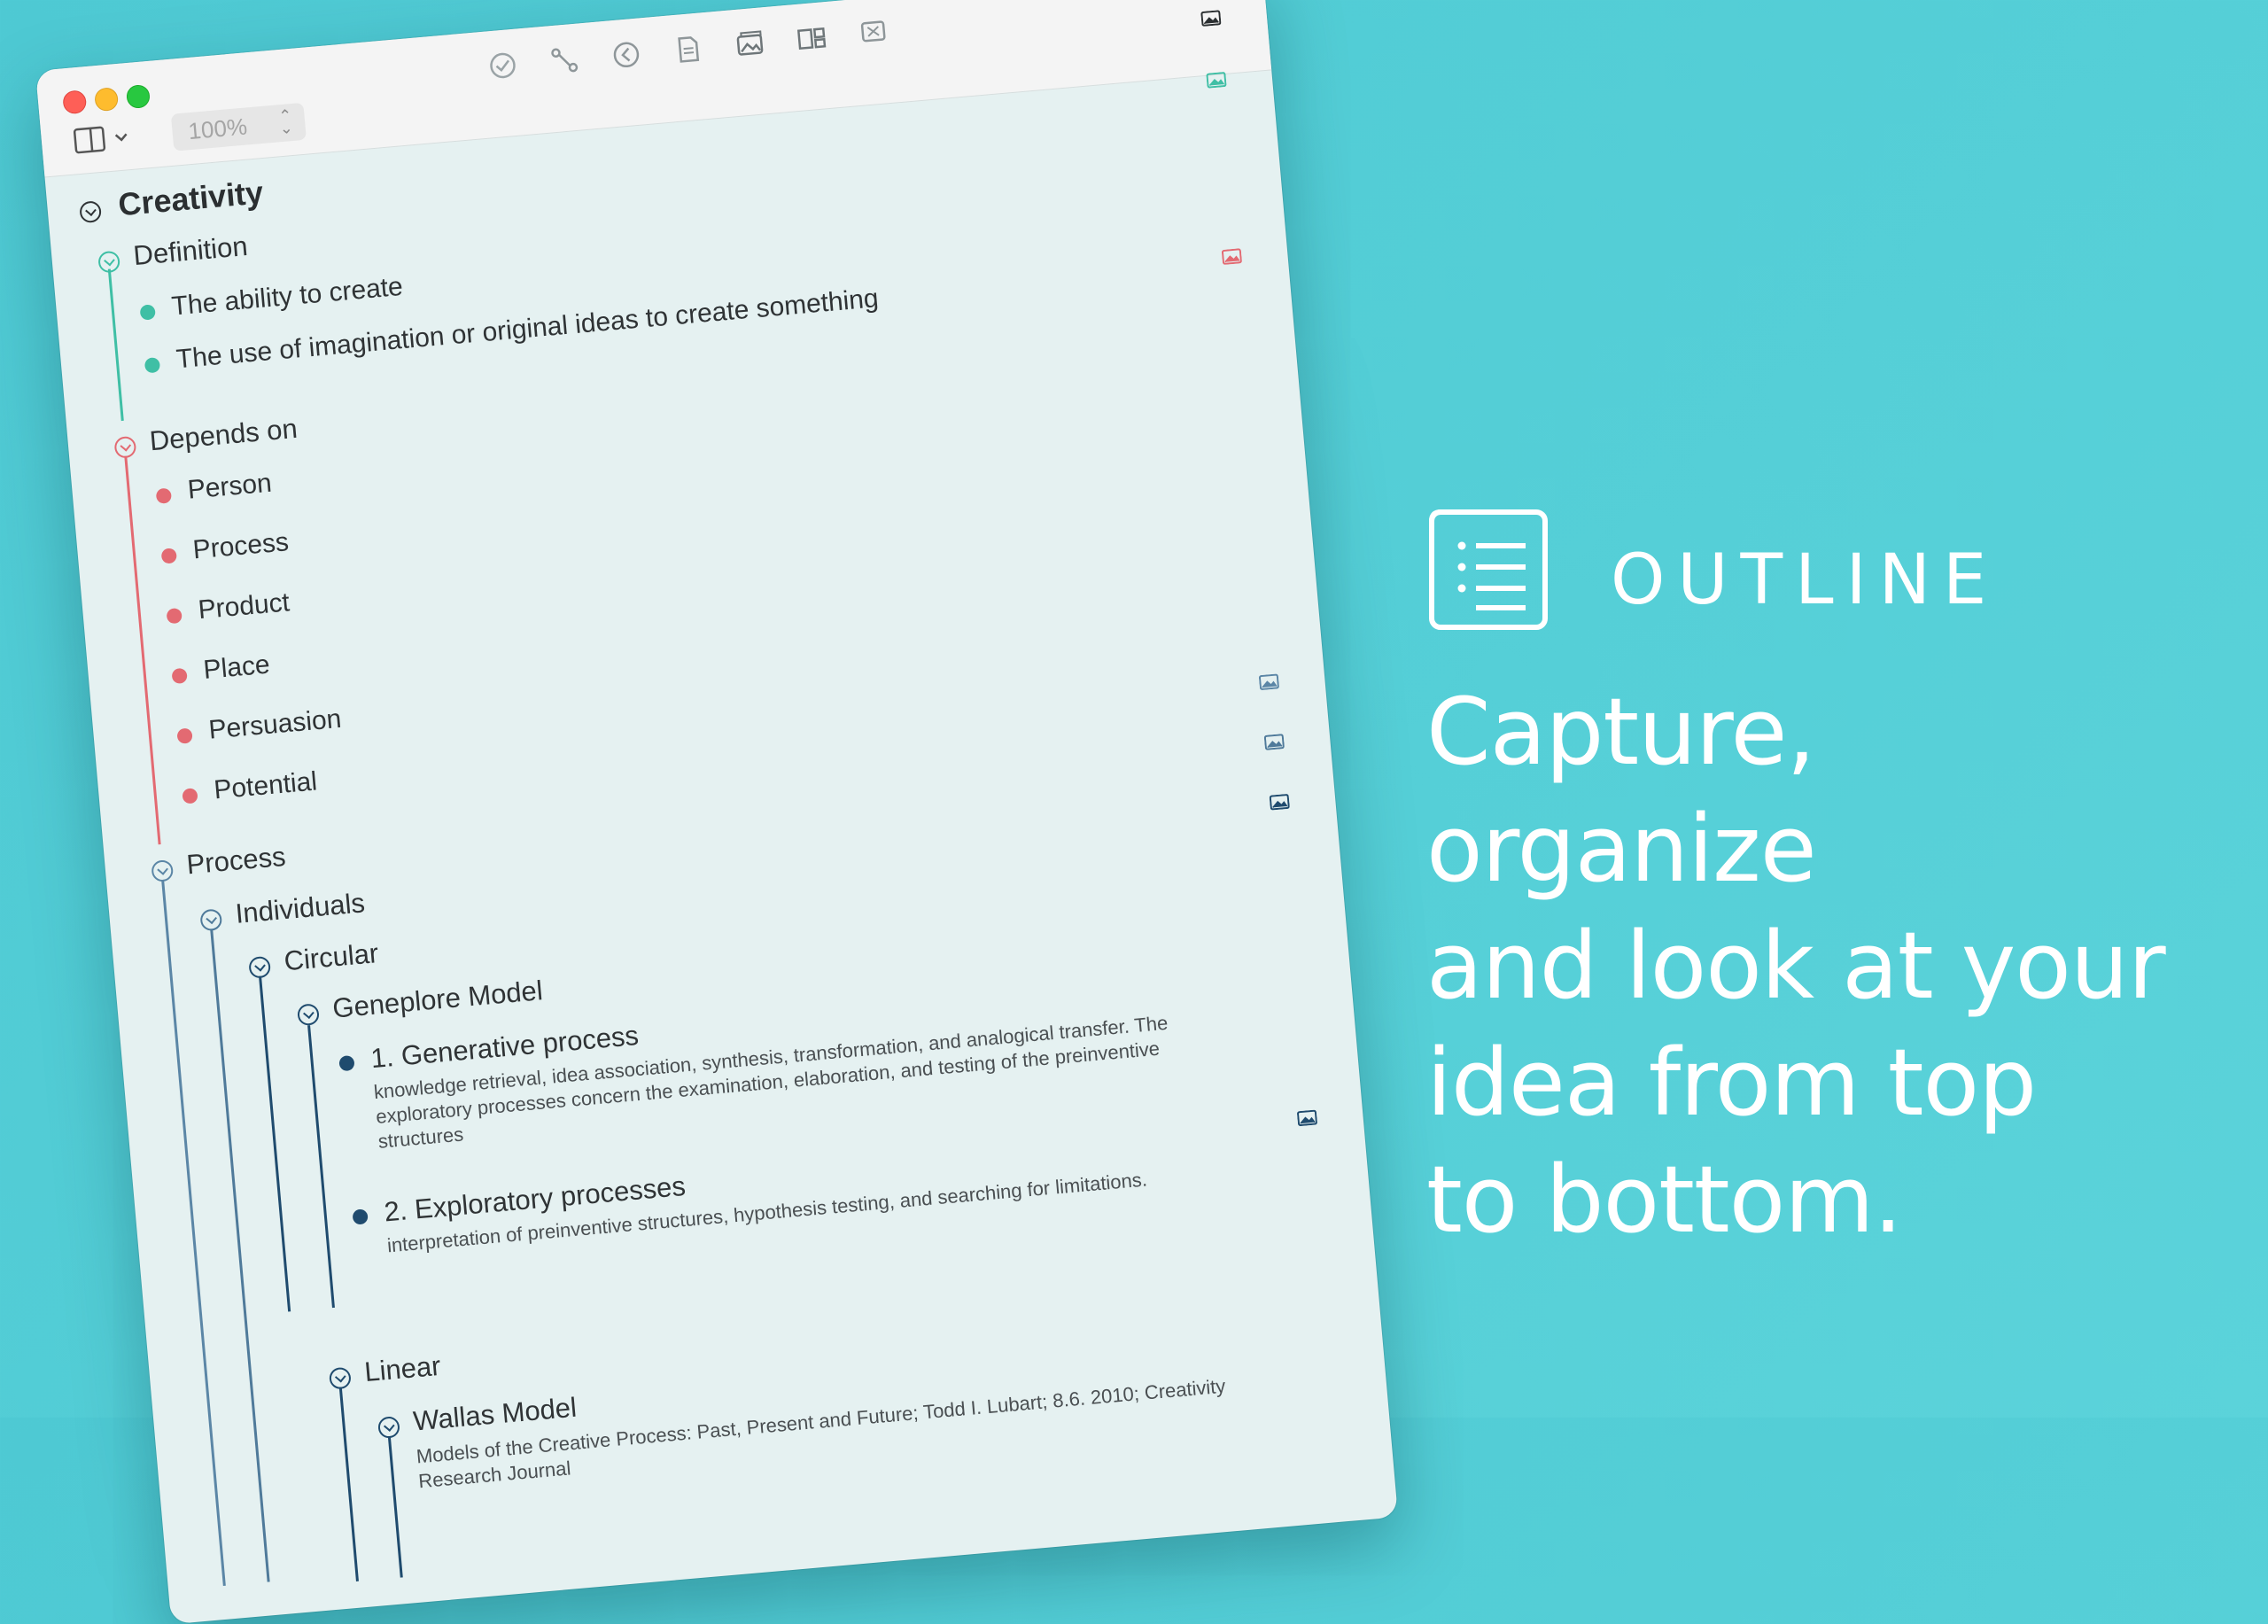 This screenshot has width=2268, height=1624. What do you see at coordinates (190, 199) in the screenshot?
I see `root-title: Creativity` at bounding box center [190, 199].